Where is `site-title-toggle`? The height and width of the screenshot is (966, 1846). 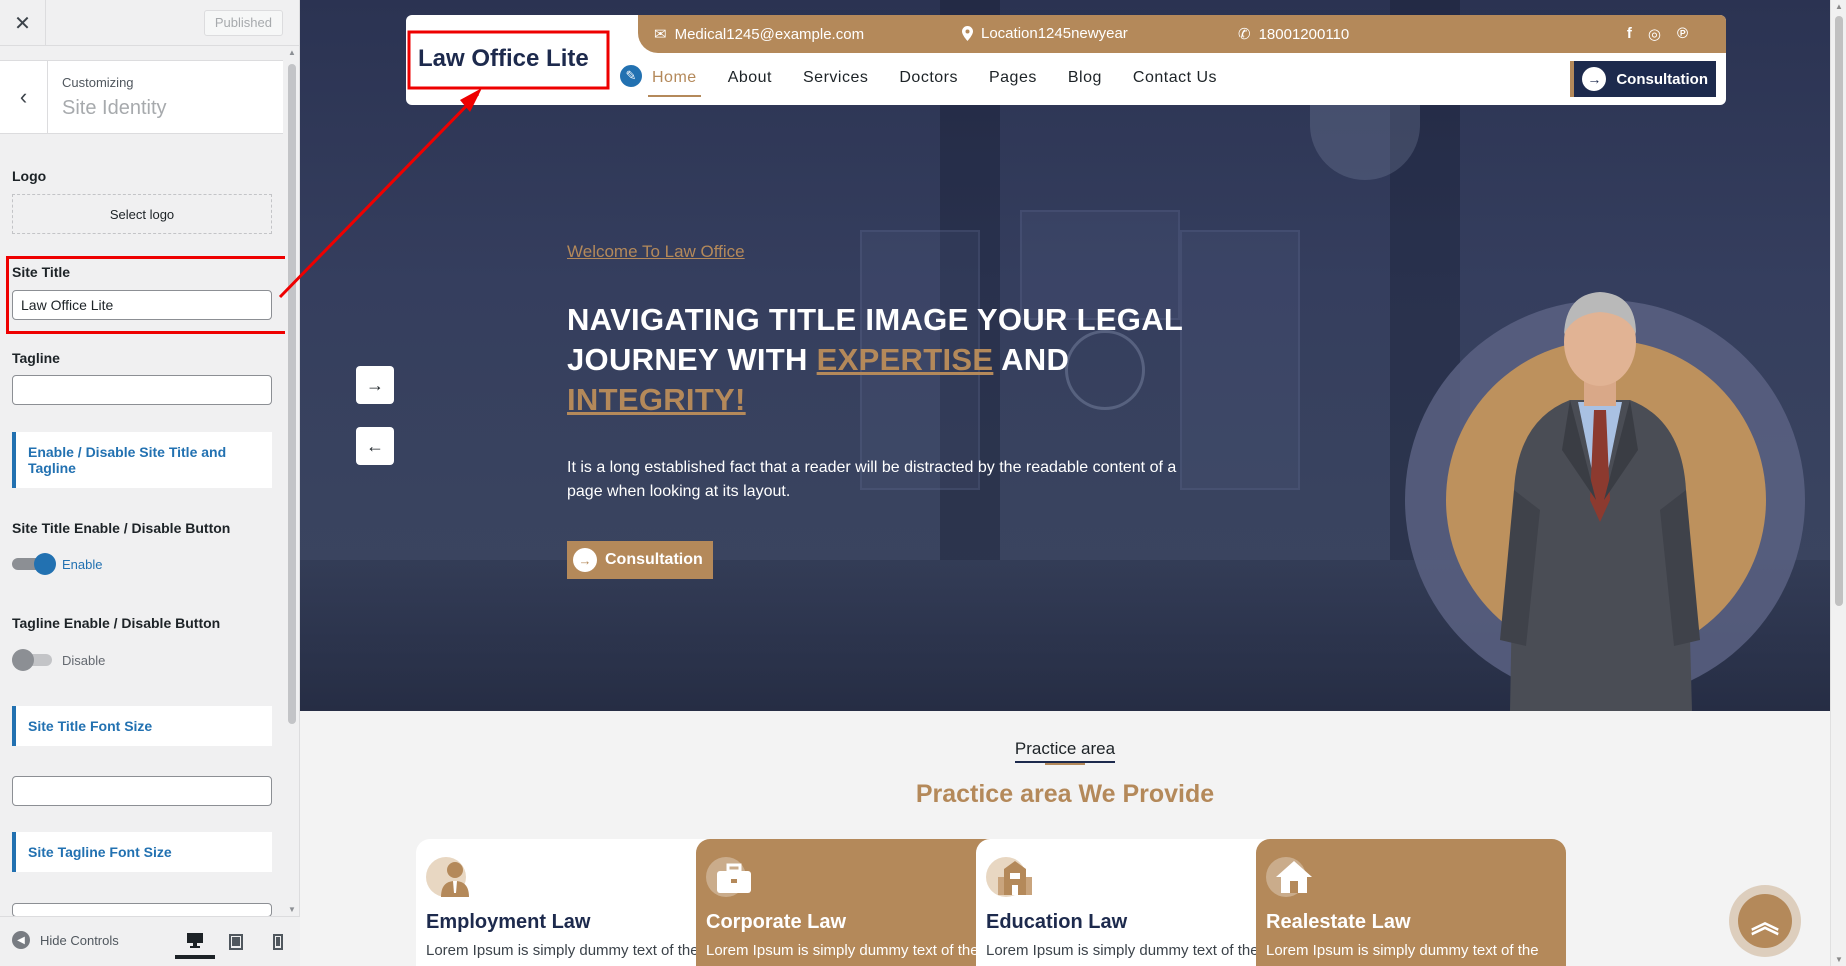
site-title-toggle is located at coordinates (34, 564).